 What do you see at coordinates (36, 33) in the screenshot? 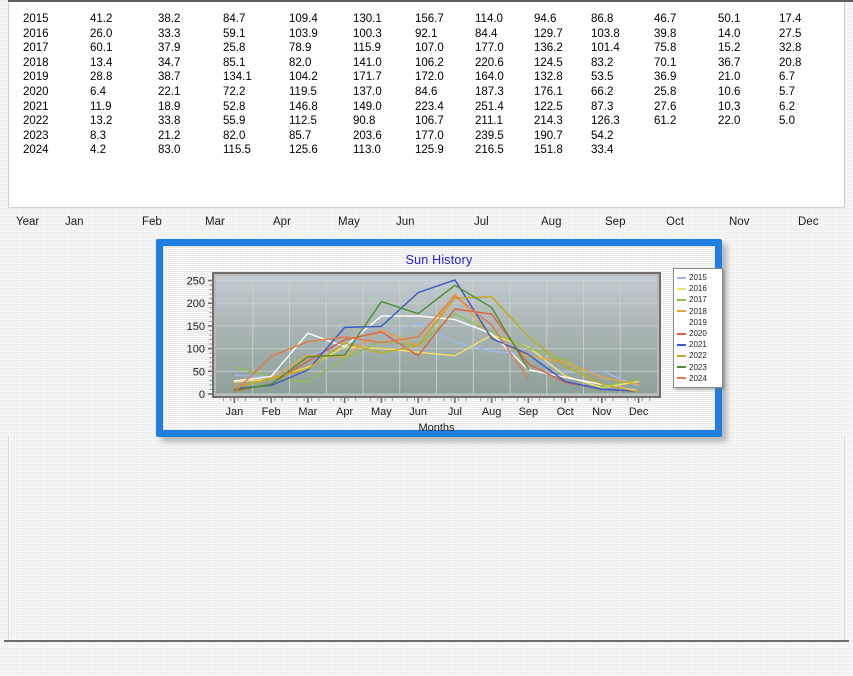
I see `table-cell-year: 2016` at bounding box center [36, 33].